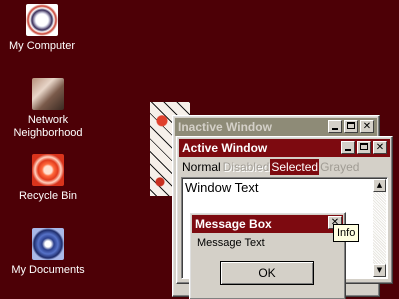  I want to click on scroll-down-button: ▼, so click(379, 270).